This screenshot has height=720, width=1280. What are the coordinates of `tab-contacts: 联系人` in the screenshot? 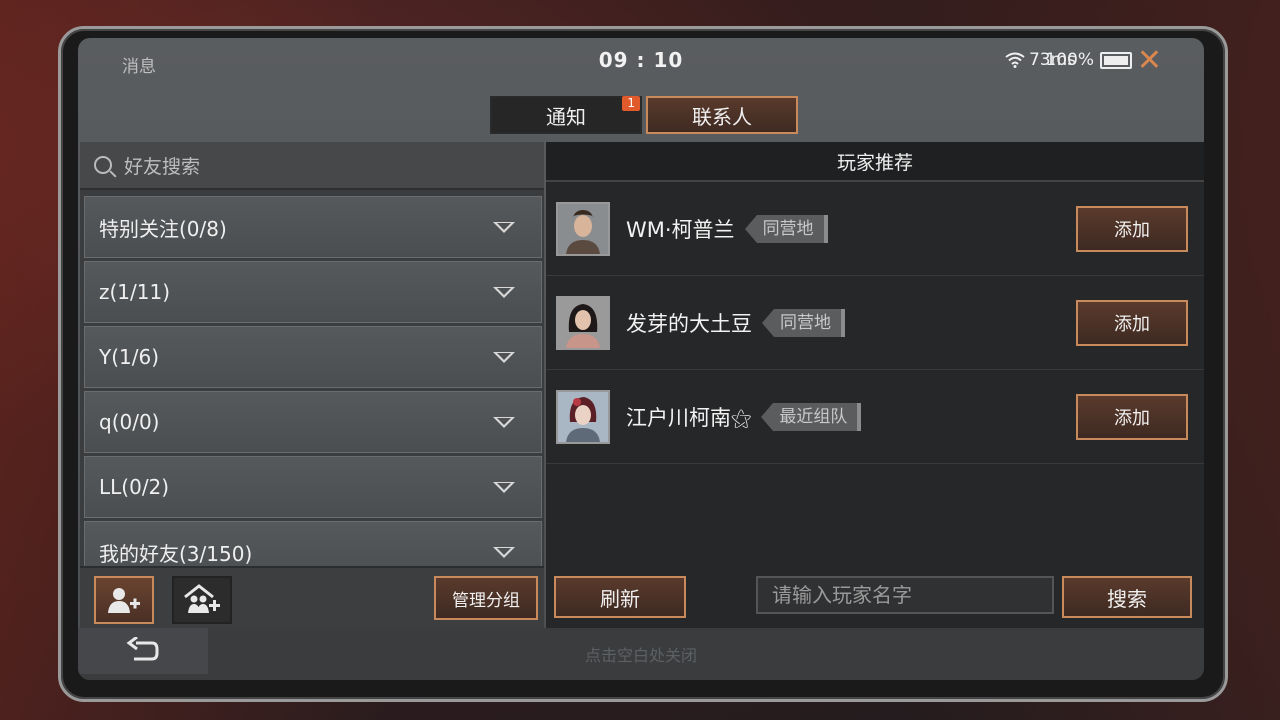 It's located at (722, 115).